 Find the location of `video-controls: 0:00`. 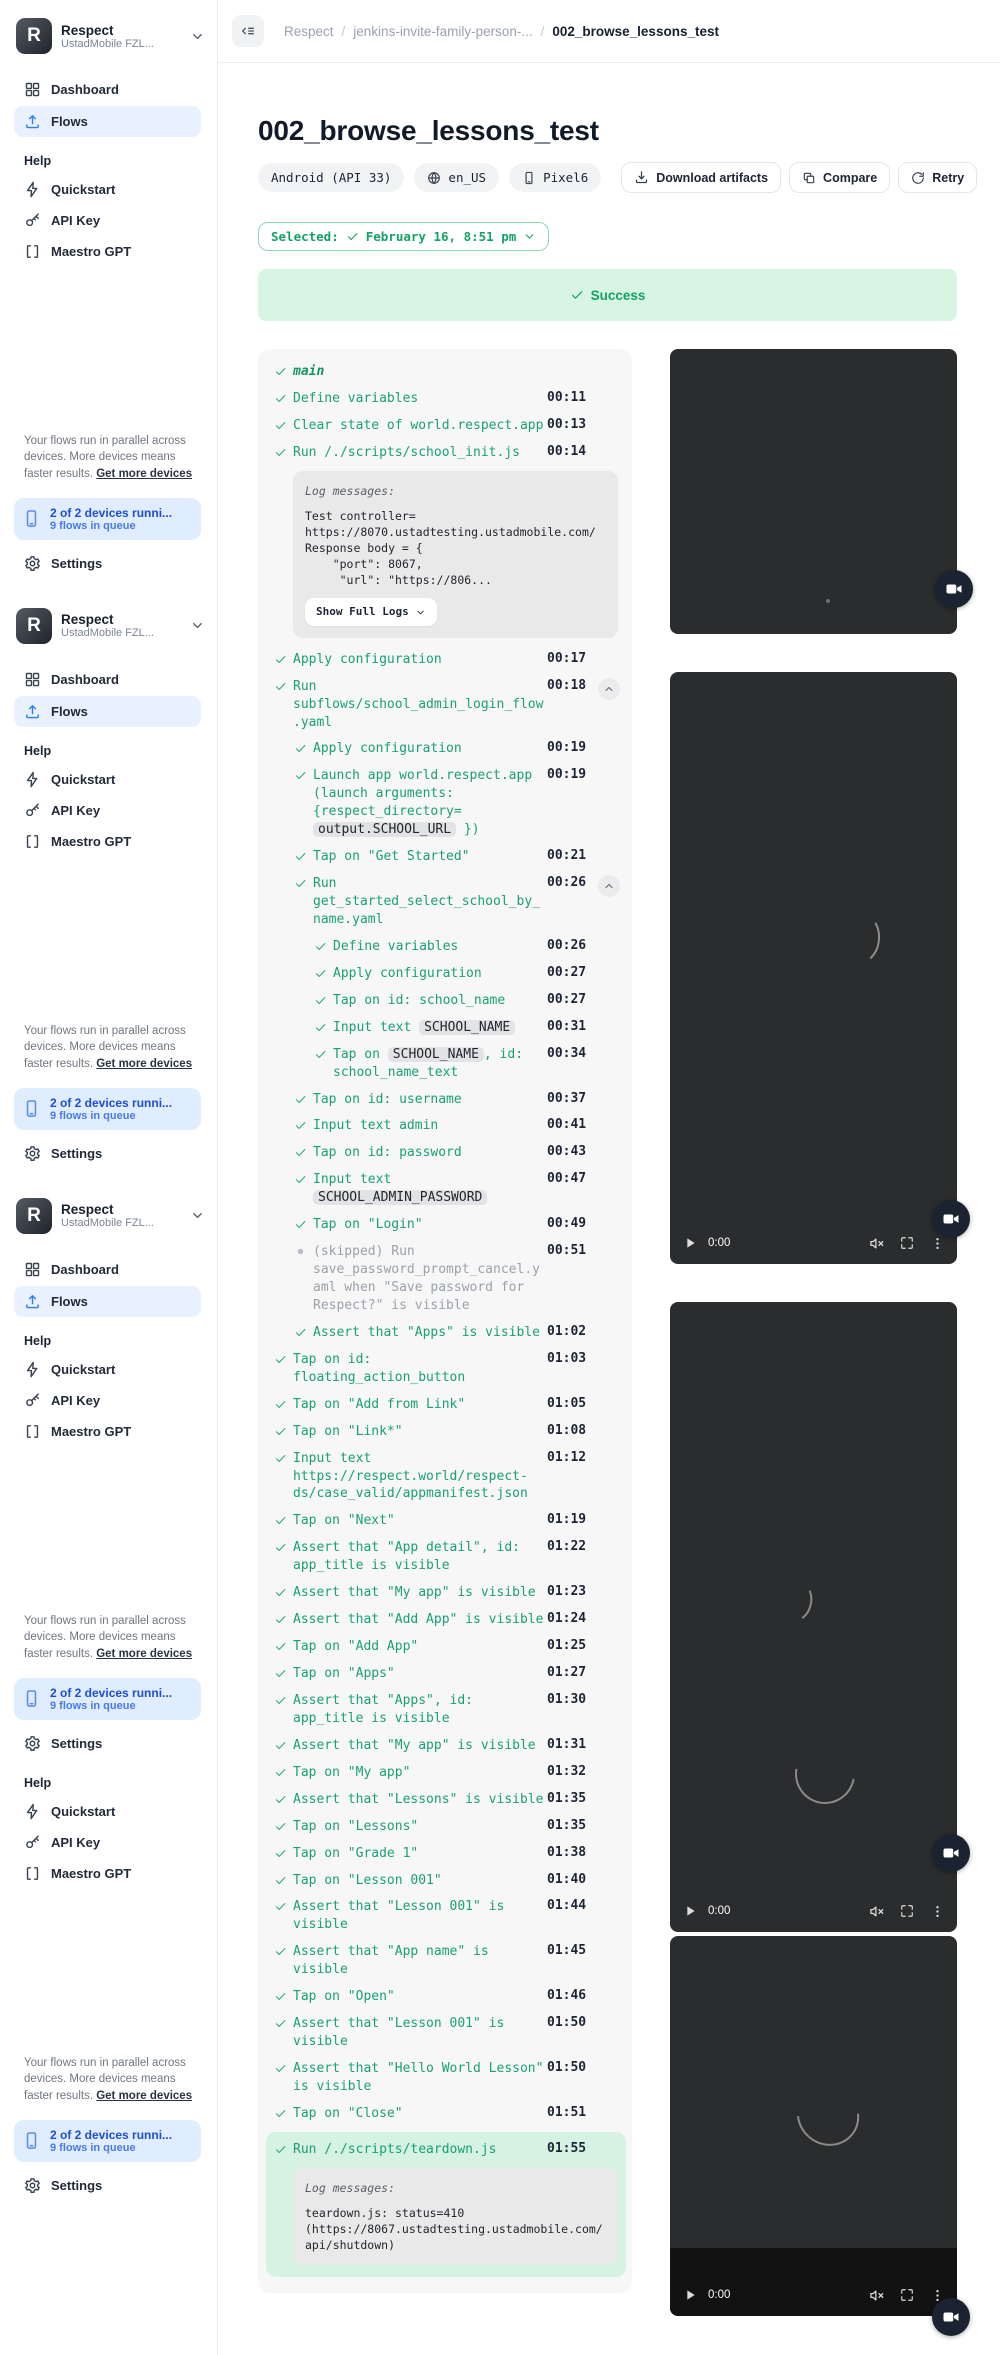

video-controls: 0:00 is located at coordinates (813, 1243).